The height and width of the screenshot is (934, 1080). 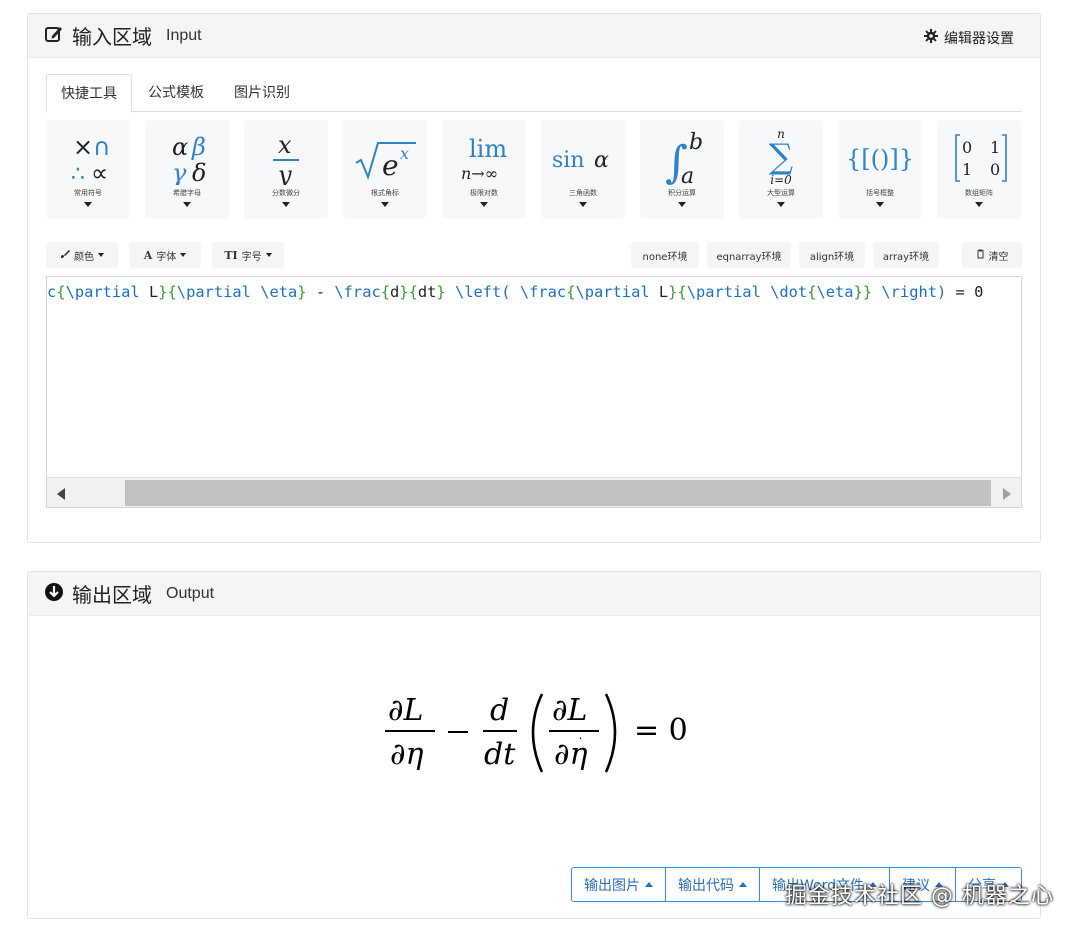 I want to click on svg-text: a, so click(x=687, y=174).